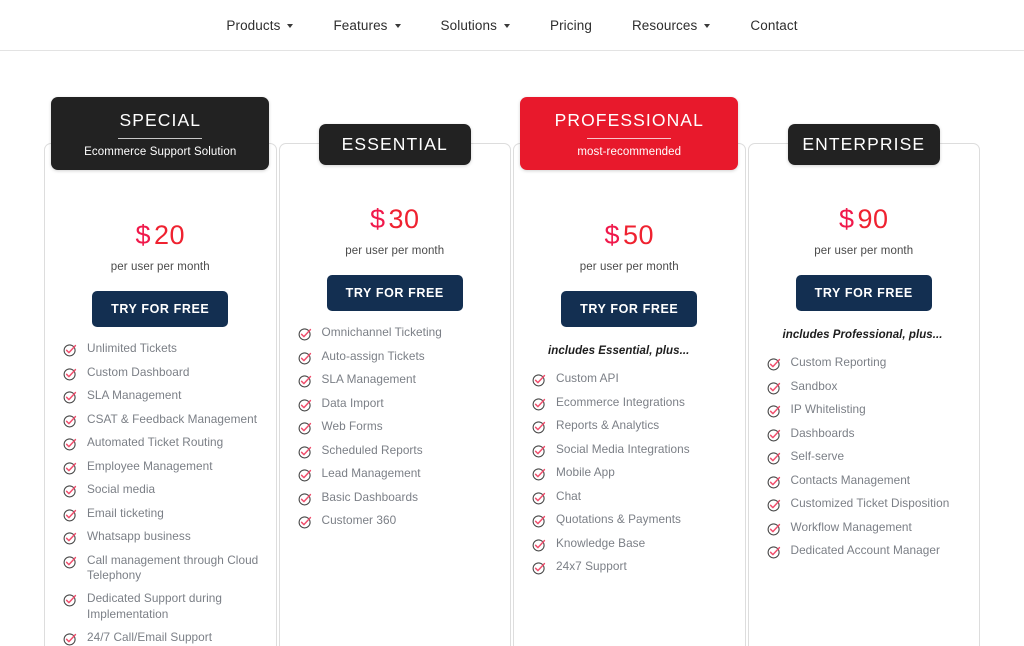 The image size is (1024, 646). Describe the element at coordinates (587, 378) in the screenshot. I see `feature-label: Custom API` at that location.